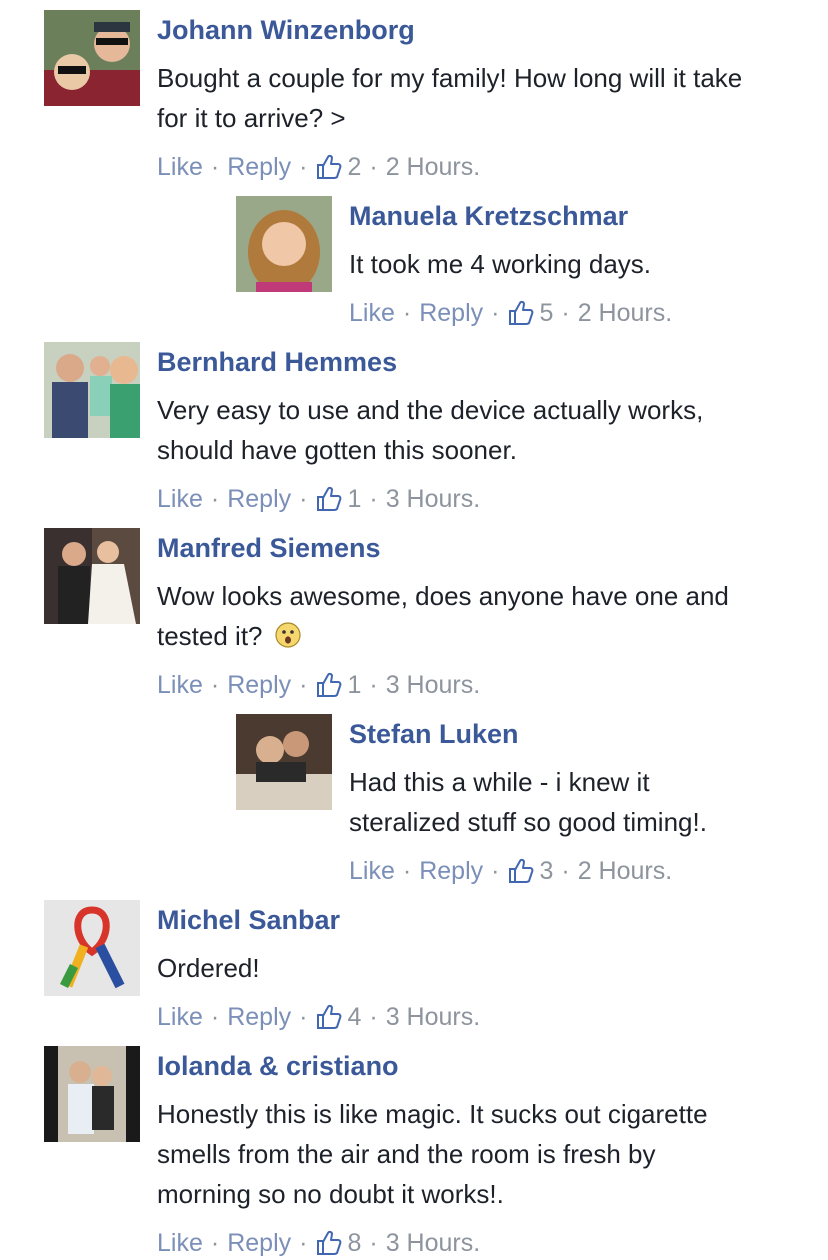 Image resolution: width=828 pixels, height=1260 pixels. Describe the element at coordinates (528, 822) in the screenshot. I see `comment-text-line: steralized stuff so good timing!.` at that location.